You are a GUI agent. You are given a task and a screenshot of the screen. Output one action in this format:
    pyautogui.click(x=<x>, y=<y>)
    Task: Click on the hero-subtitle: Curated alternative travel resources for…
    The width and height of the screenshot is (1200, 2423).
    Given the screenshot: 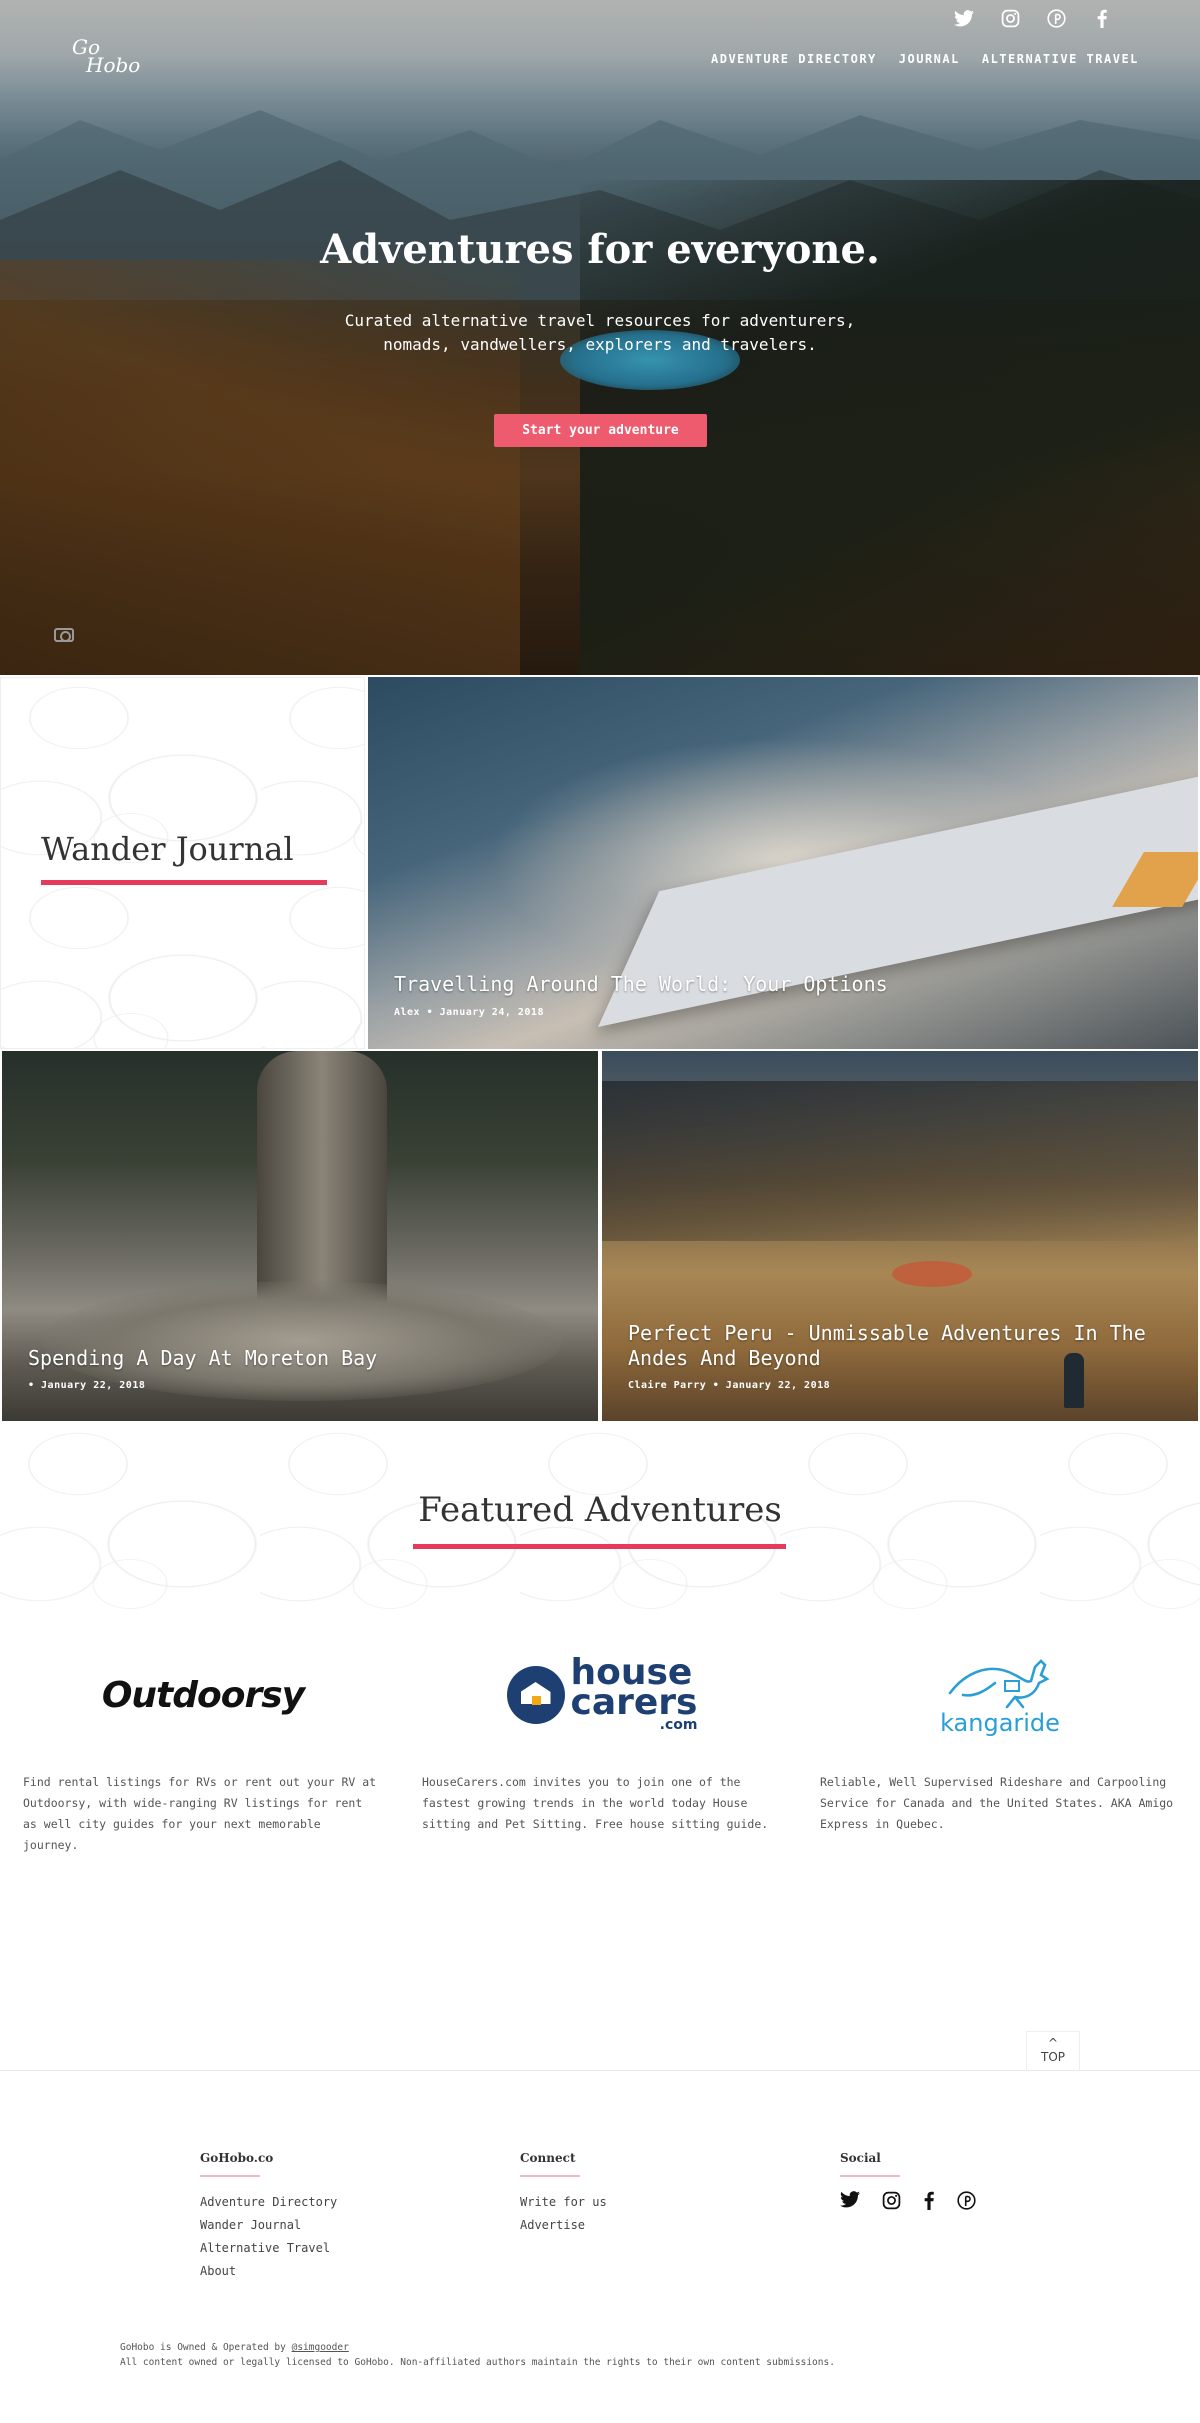 What is the action you would take?
    pyautogui.click(x=600, y=332)
    